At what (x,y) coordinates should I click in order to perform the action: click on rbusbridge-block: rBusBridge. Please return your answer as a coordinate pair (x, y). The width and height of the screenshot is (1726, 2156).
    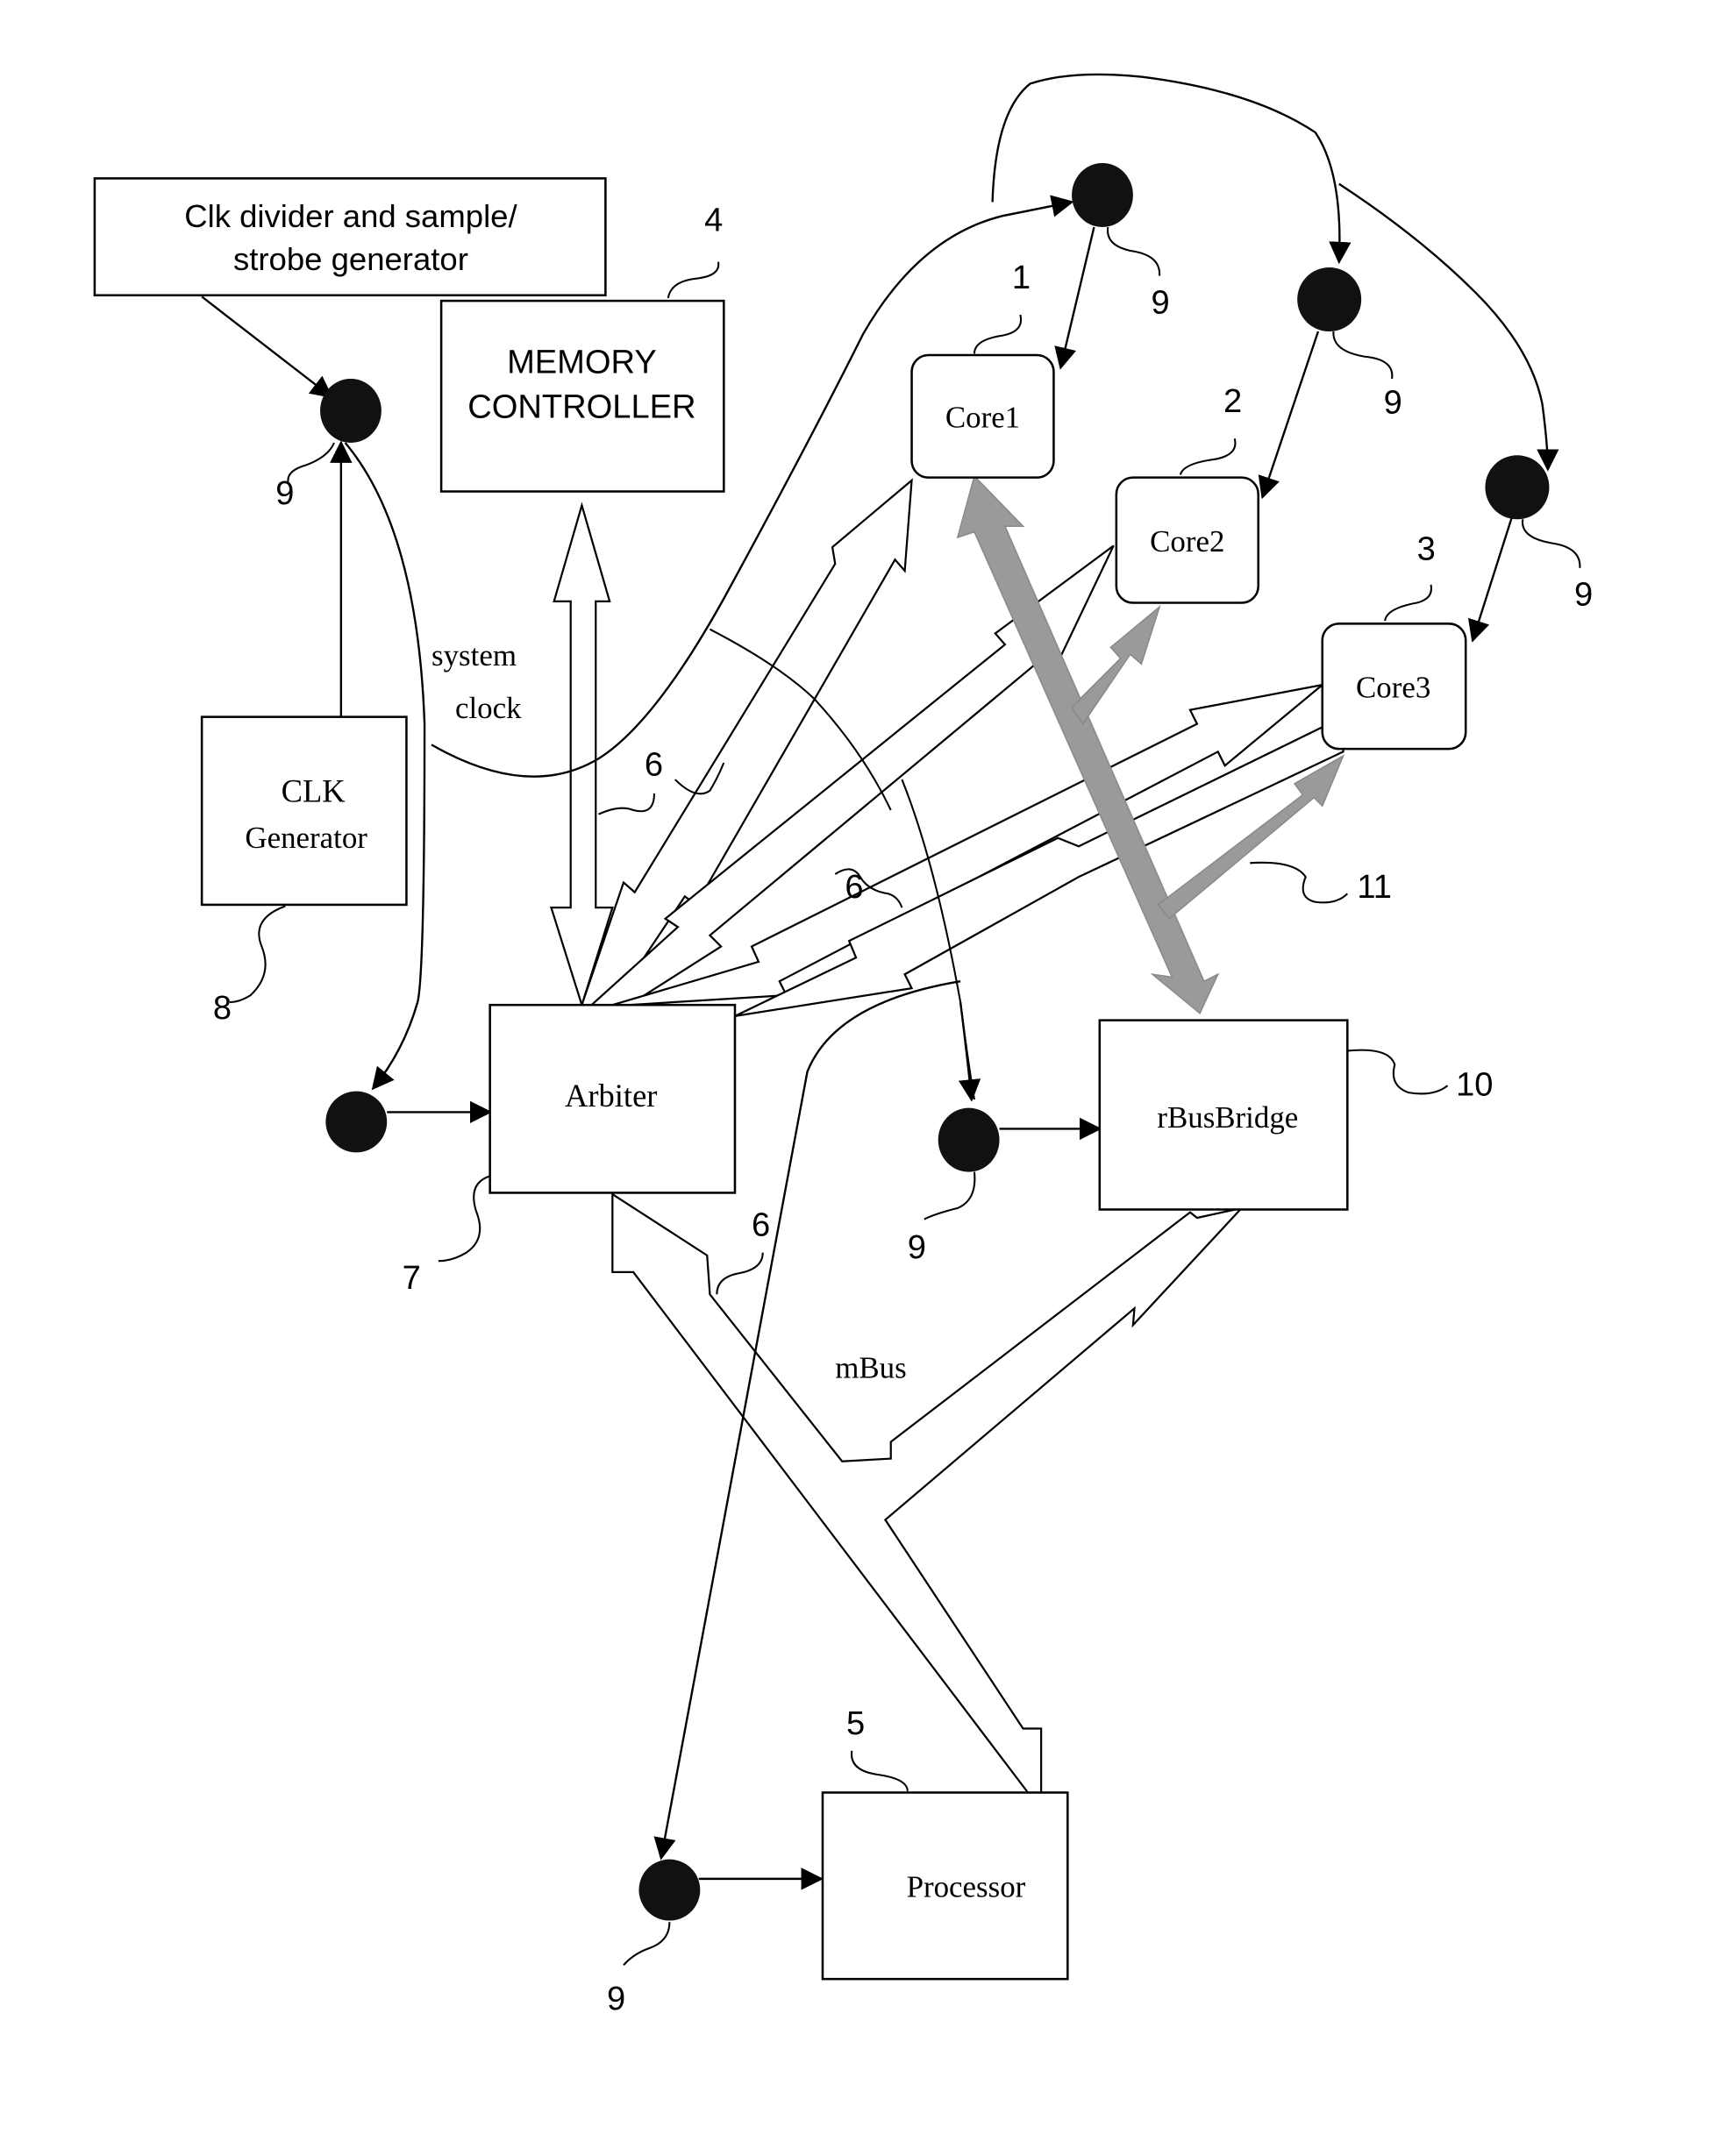
    Looking at the image, I should click on (1223, 1115).